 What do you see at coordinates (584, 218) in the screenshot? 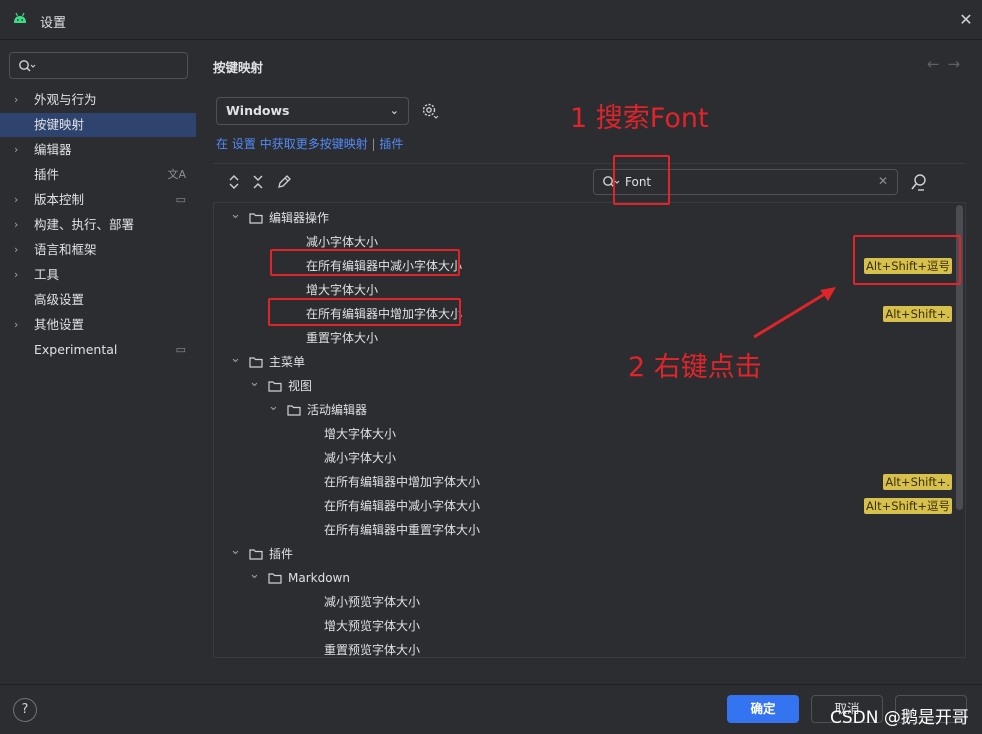
I see `tree-group-row: ⌄ 编辑器操作` at bounding box center [584, 218].